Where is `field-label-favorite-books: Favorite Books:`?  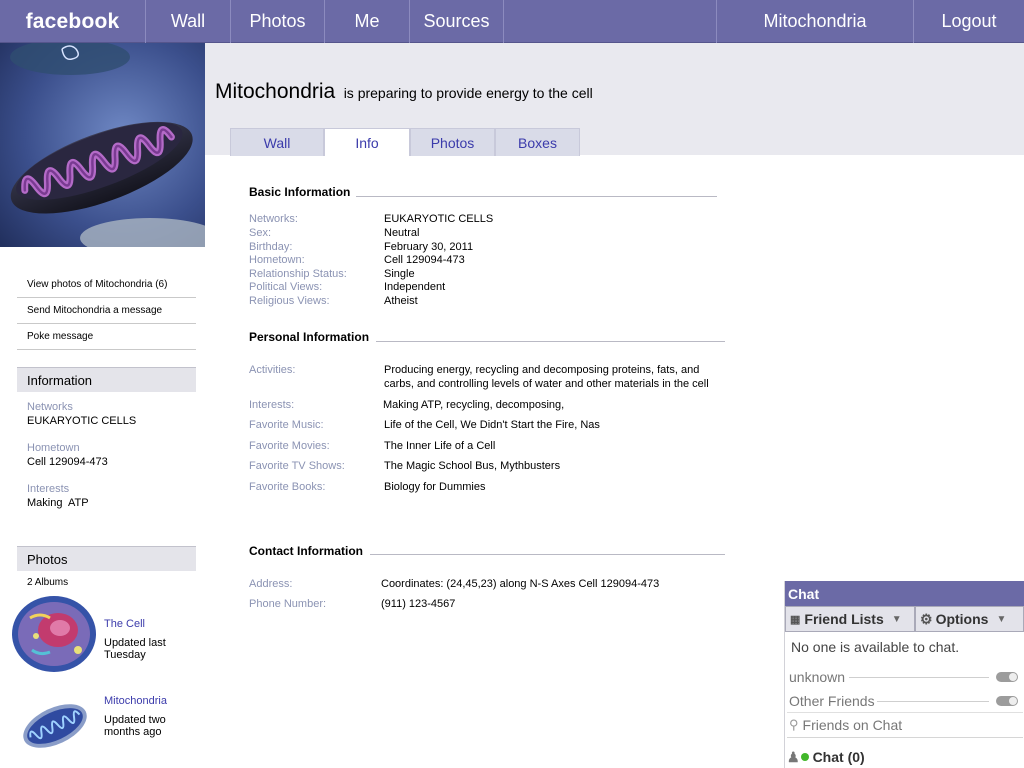
field-label-favorite-books: Favorite Books: is located at coordinates (287, 487).